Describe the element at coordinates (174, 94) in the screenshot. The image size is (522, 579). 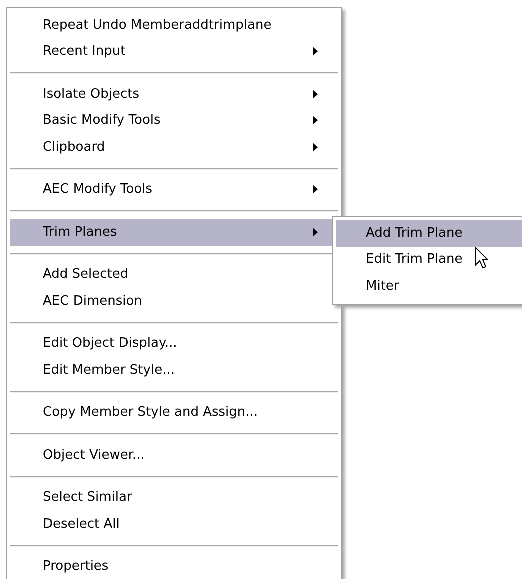
I see `menu-item: Isolate Objects` at that location.